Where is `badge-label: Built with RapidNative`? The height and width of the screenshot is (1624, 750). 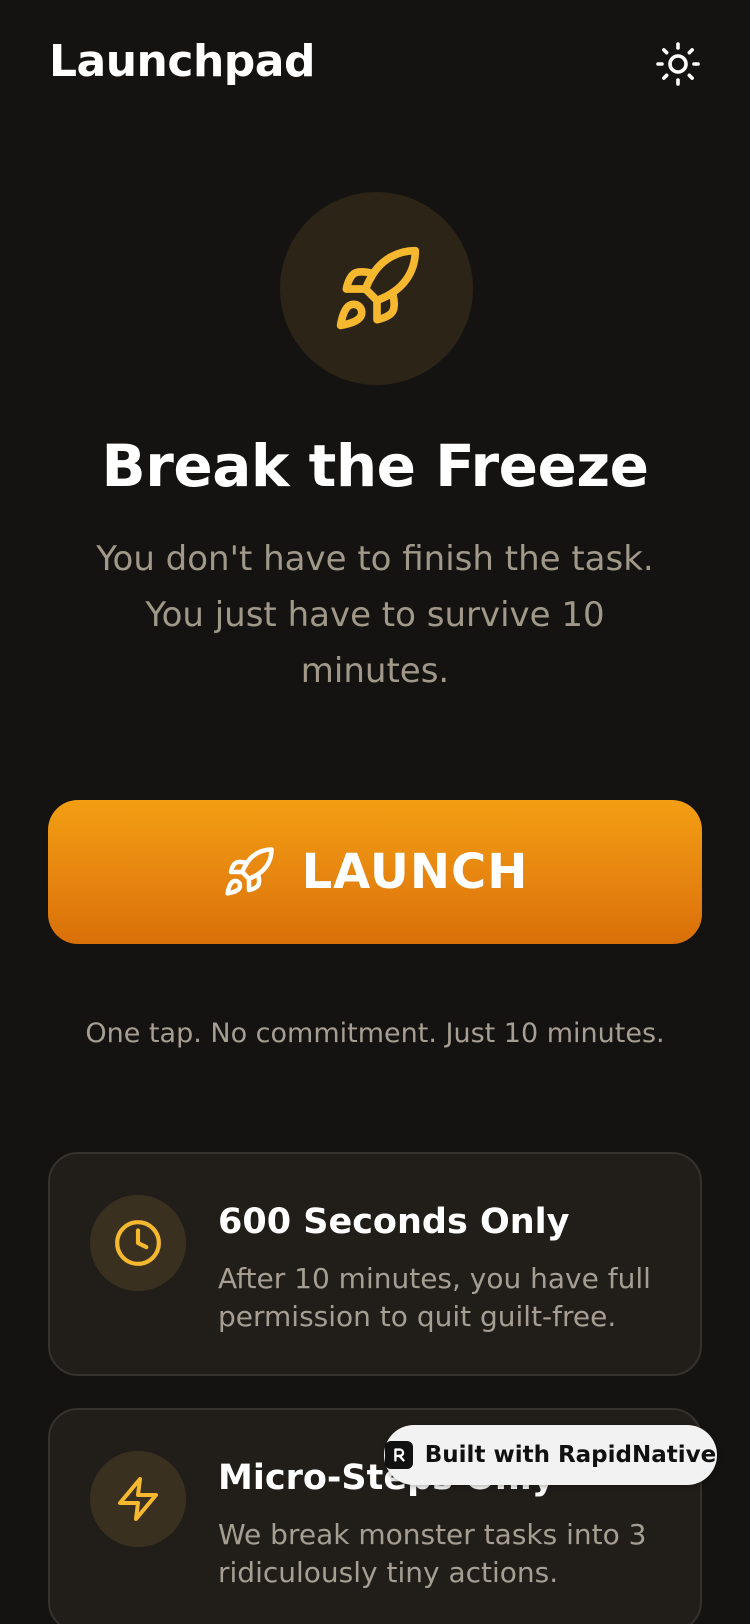 badge-label: Built with RapidNative is located at coordinates (570, 1455).